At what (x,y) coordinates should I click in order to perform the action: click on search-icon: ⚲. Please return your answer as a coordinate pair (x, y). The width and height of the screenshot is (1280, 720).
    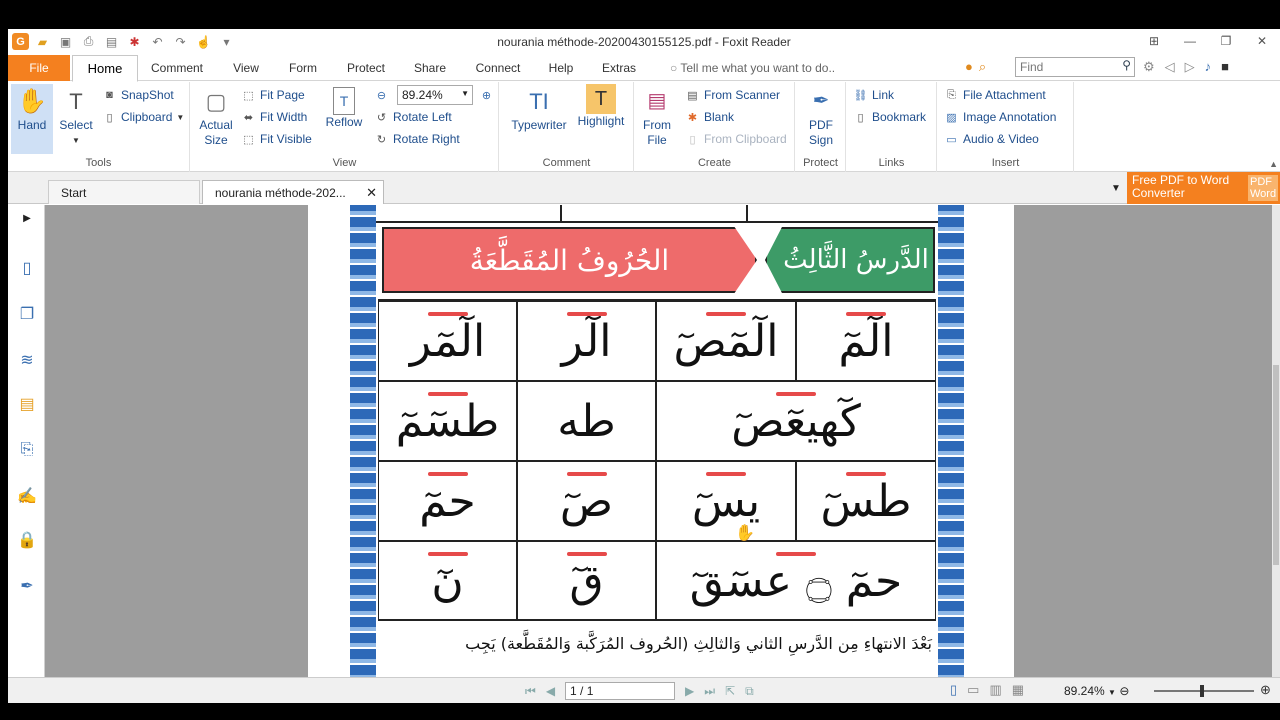
    Looking at the image, I should click on (1126, 65).